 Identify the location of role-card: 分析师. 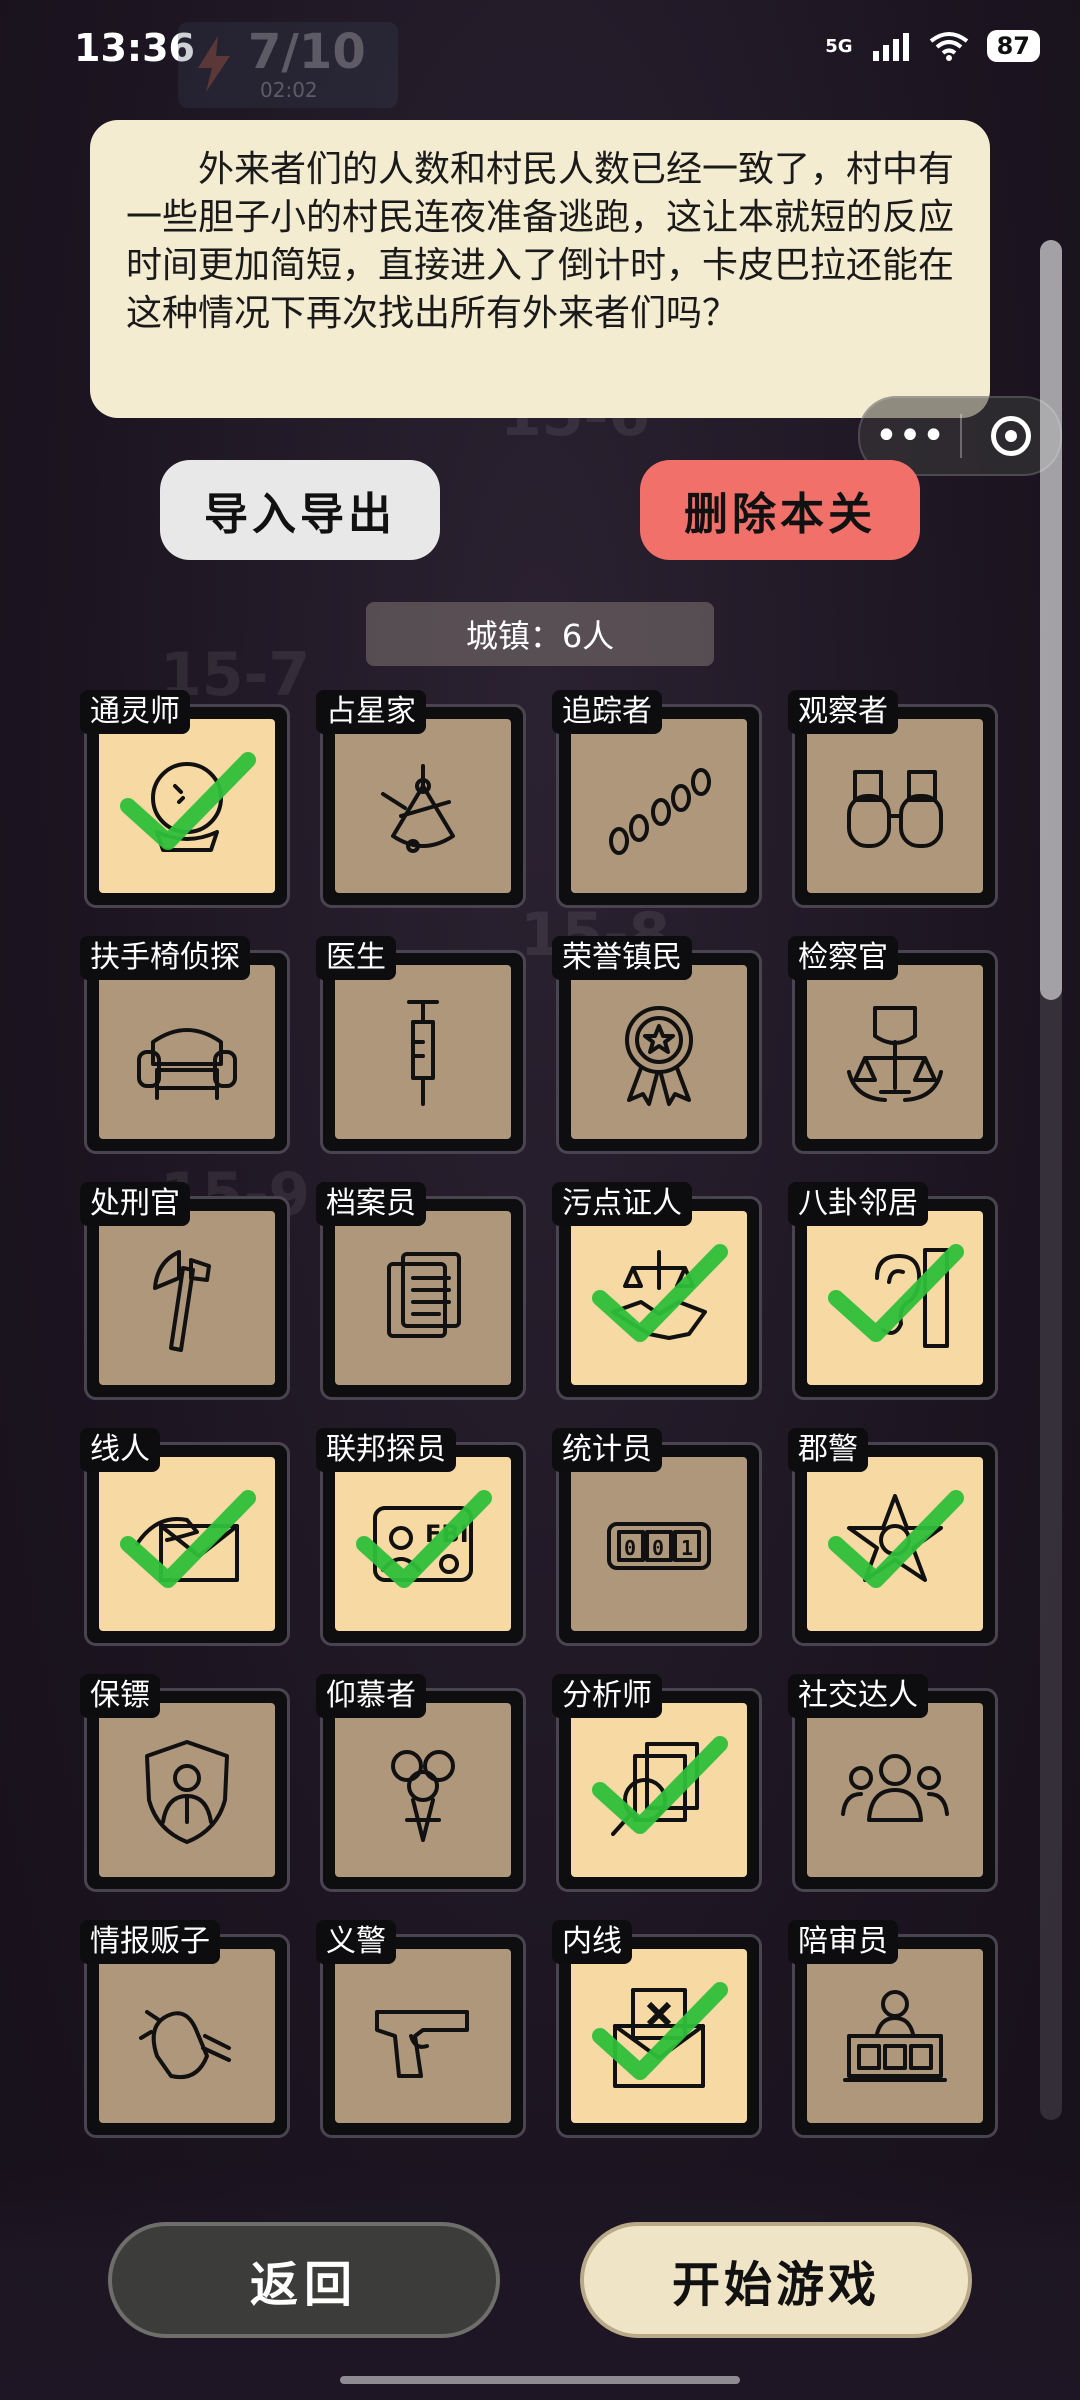
(657, 1783).